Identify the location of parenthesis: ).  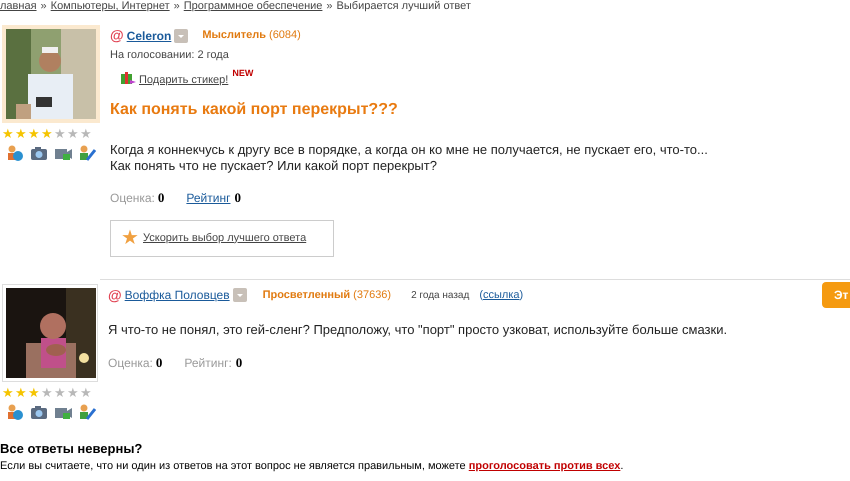
(522, 295).